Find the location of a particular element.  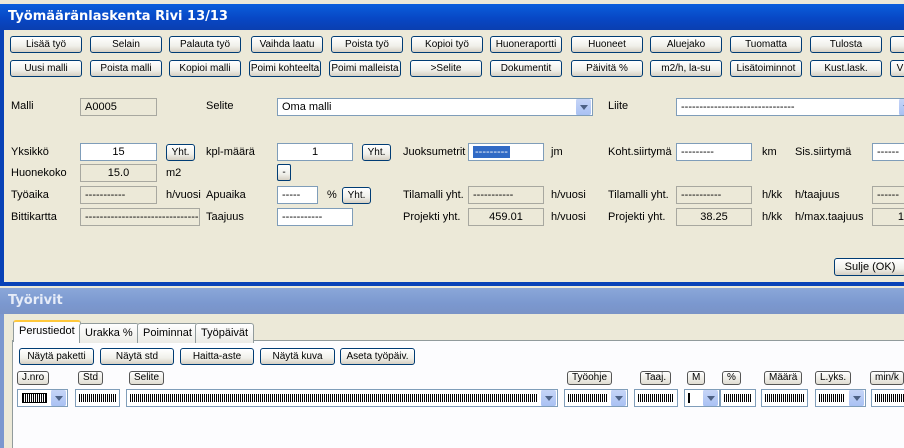

toolbar2-poista-malli-button: Poista malli is located at coordinates (126, 68).